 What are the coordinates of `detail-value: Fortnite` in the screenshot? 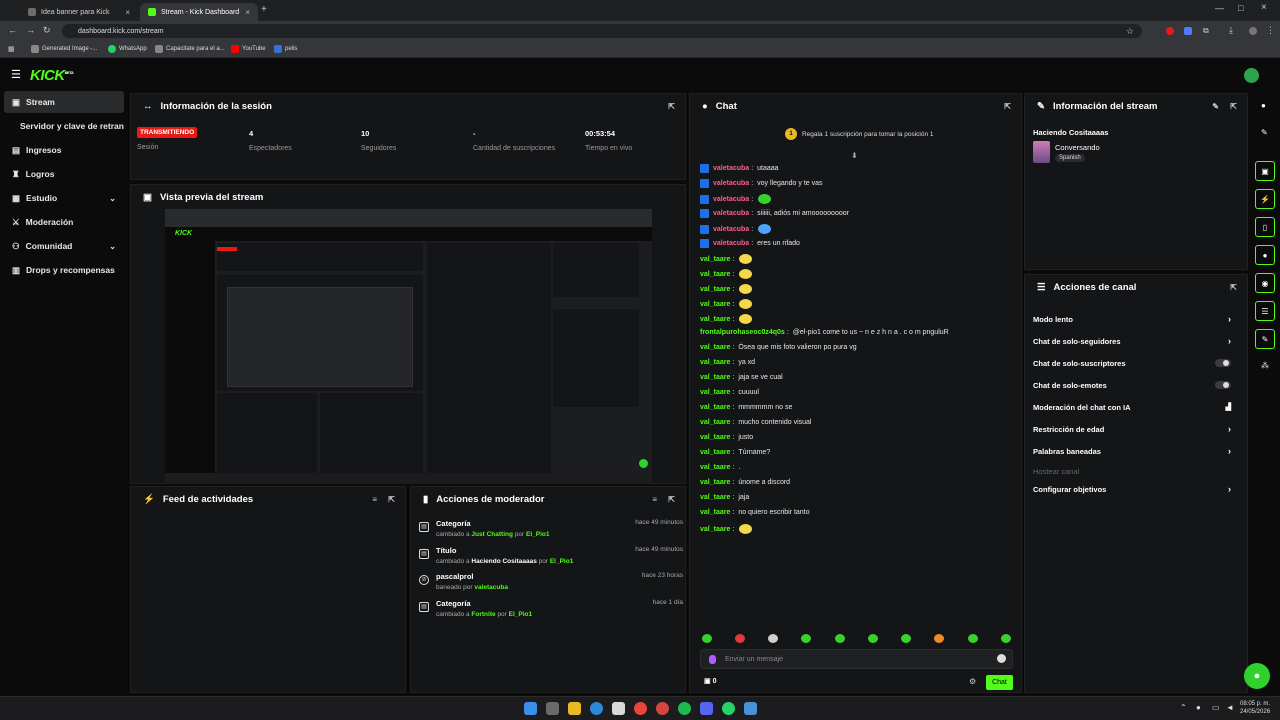 It's located at (483, 614).